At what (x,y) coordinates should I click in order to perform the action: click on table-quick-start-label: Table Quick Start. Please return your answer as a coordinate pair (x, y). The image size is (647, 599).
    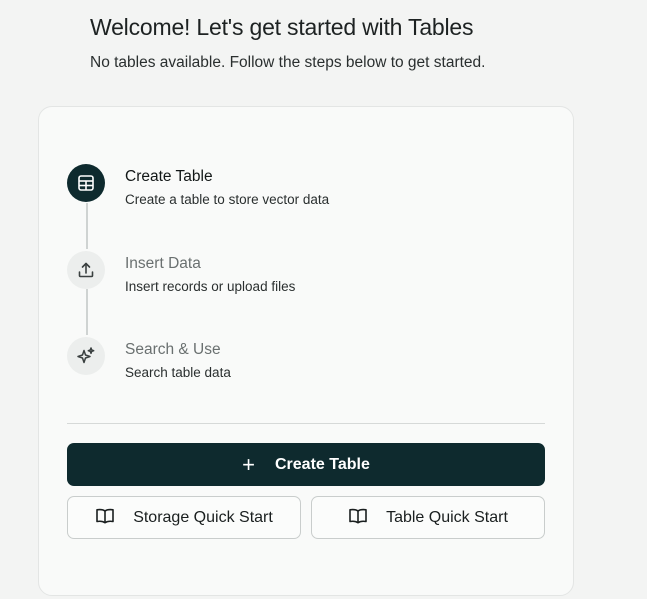
    Looking at the image, I should click on (447, 517).